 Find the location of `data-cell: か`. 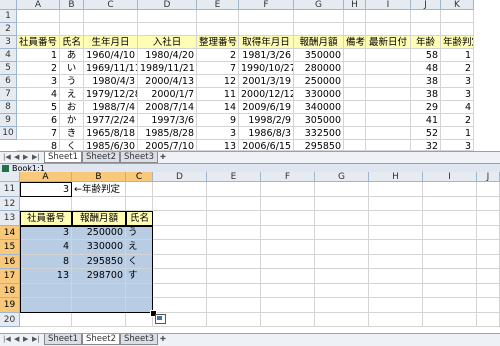

data-cell: か is located at coordinates (72, 120).